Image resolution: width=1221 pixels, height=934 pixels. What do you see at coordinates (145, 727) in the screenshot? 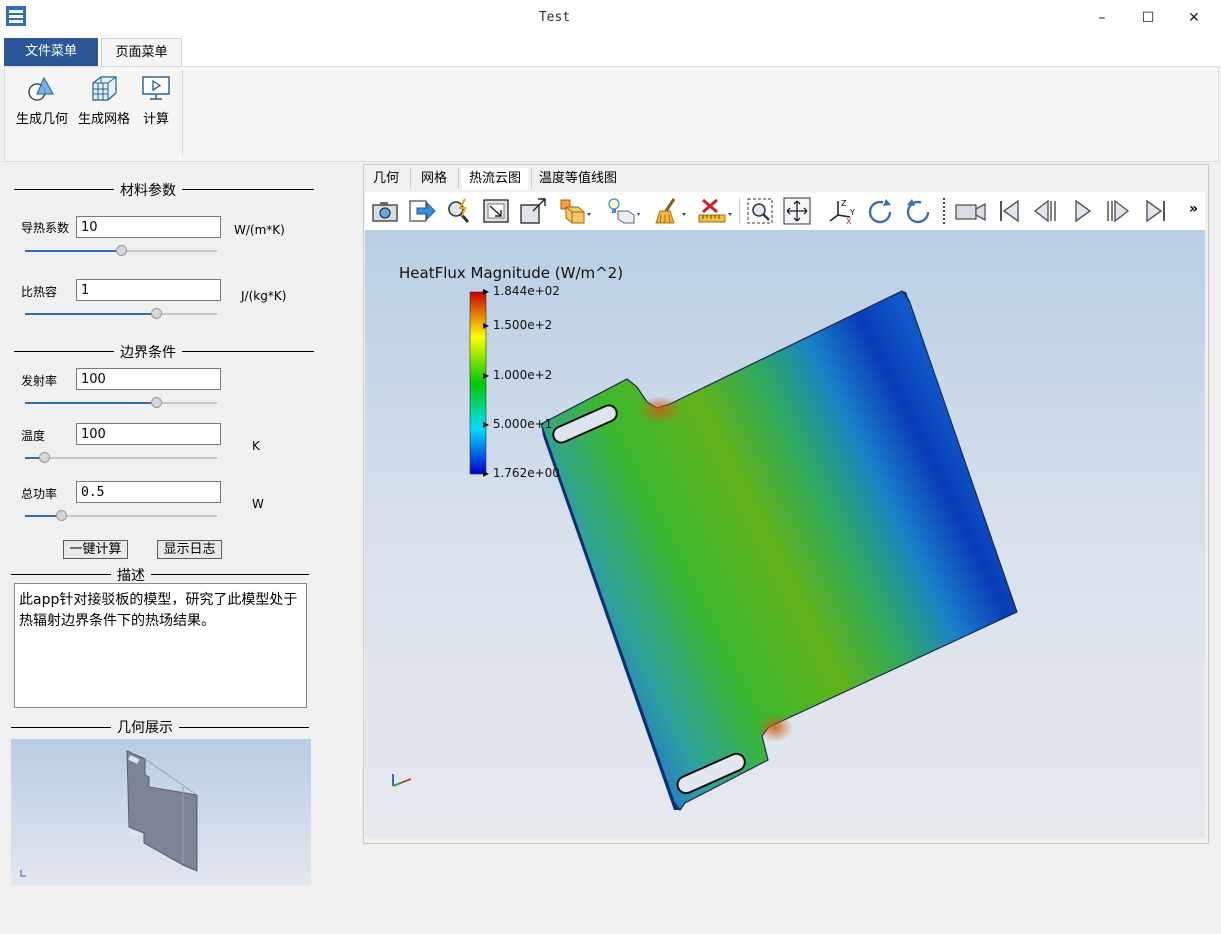
I see `geometry-section-title: 几何展示` at bounding box center [145, 727].